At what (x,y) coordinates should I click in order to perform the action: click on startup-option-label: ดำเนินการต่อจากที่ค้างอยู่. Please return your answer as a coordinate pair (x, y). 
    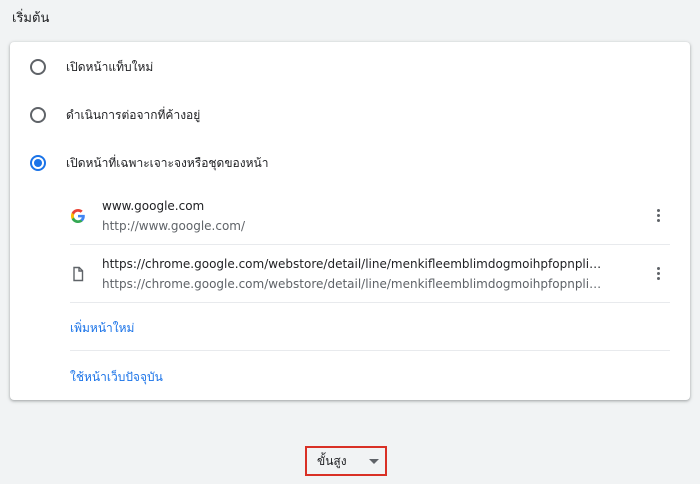
    Looking at the image, I should click on (133, 114).